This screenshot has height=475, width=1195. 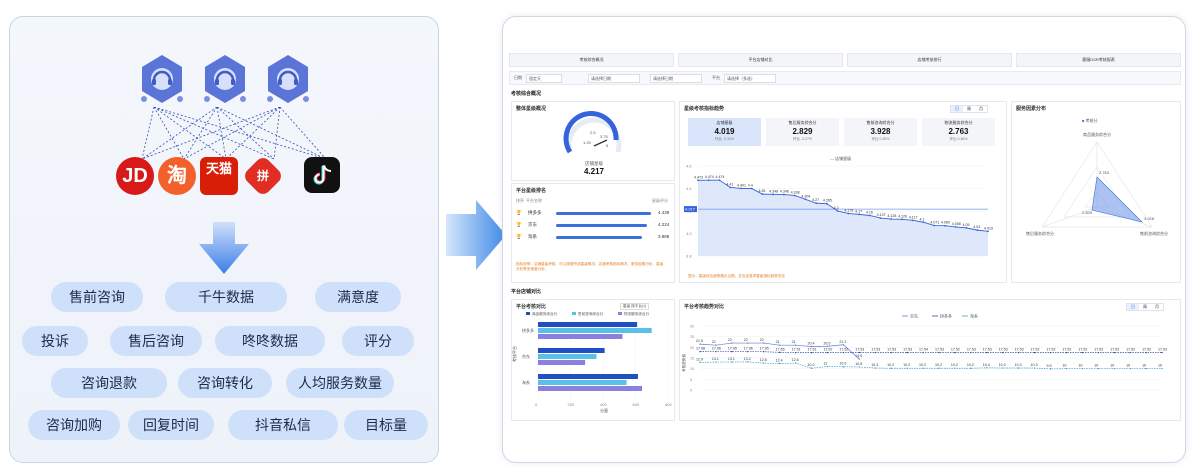 I want to click on data-label: 10.3, so click(x=874, y=365).